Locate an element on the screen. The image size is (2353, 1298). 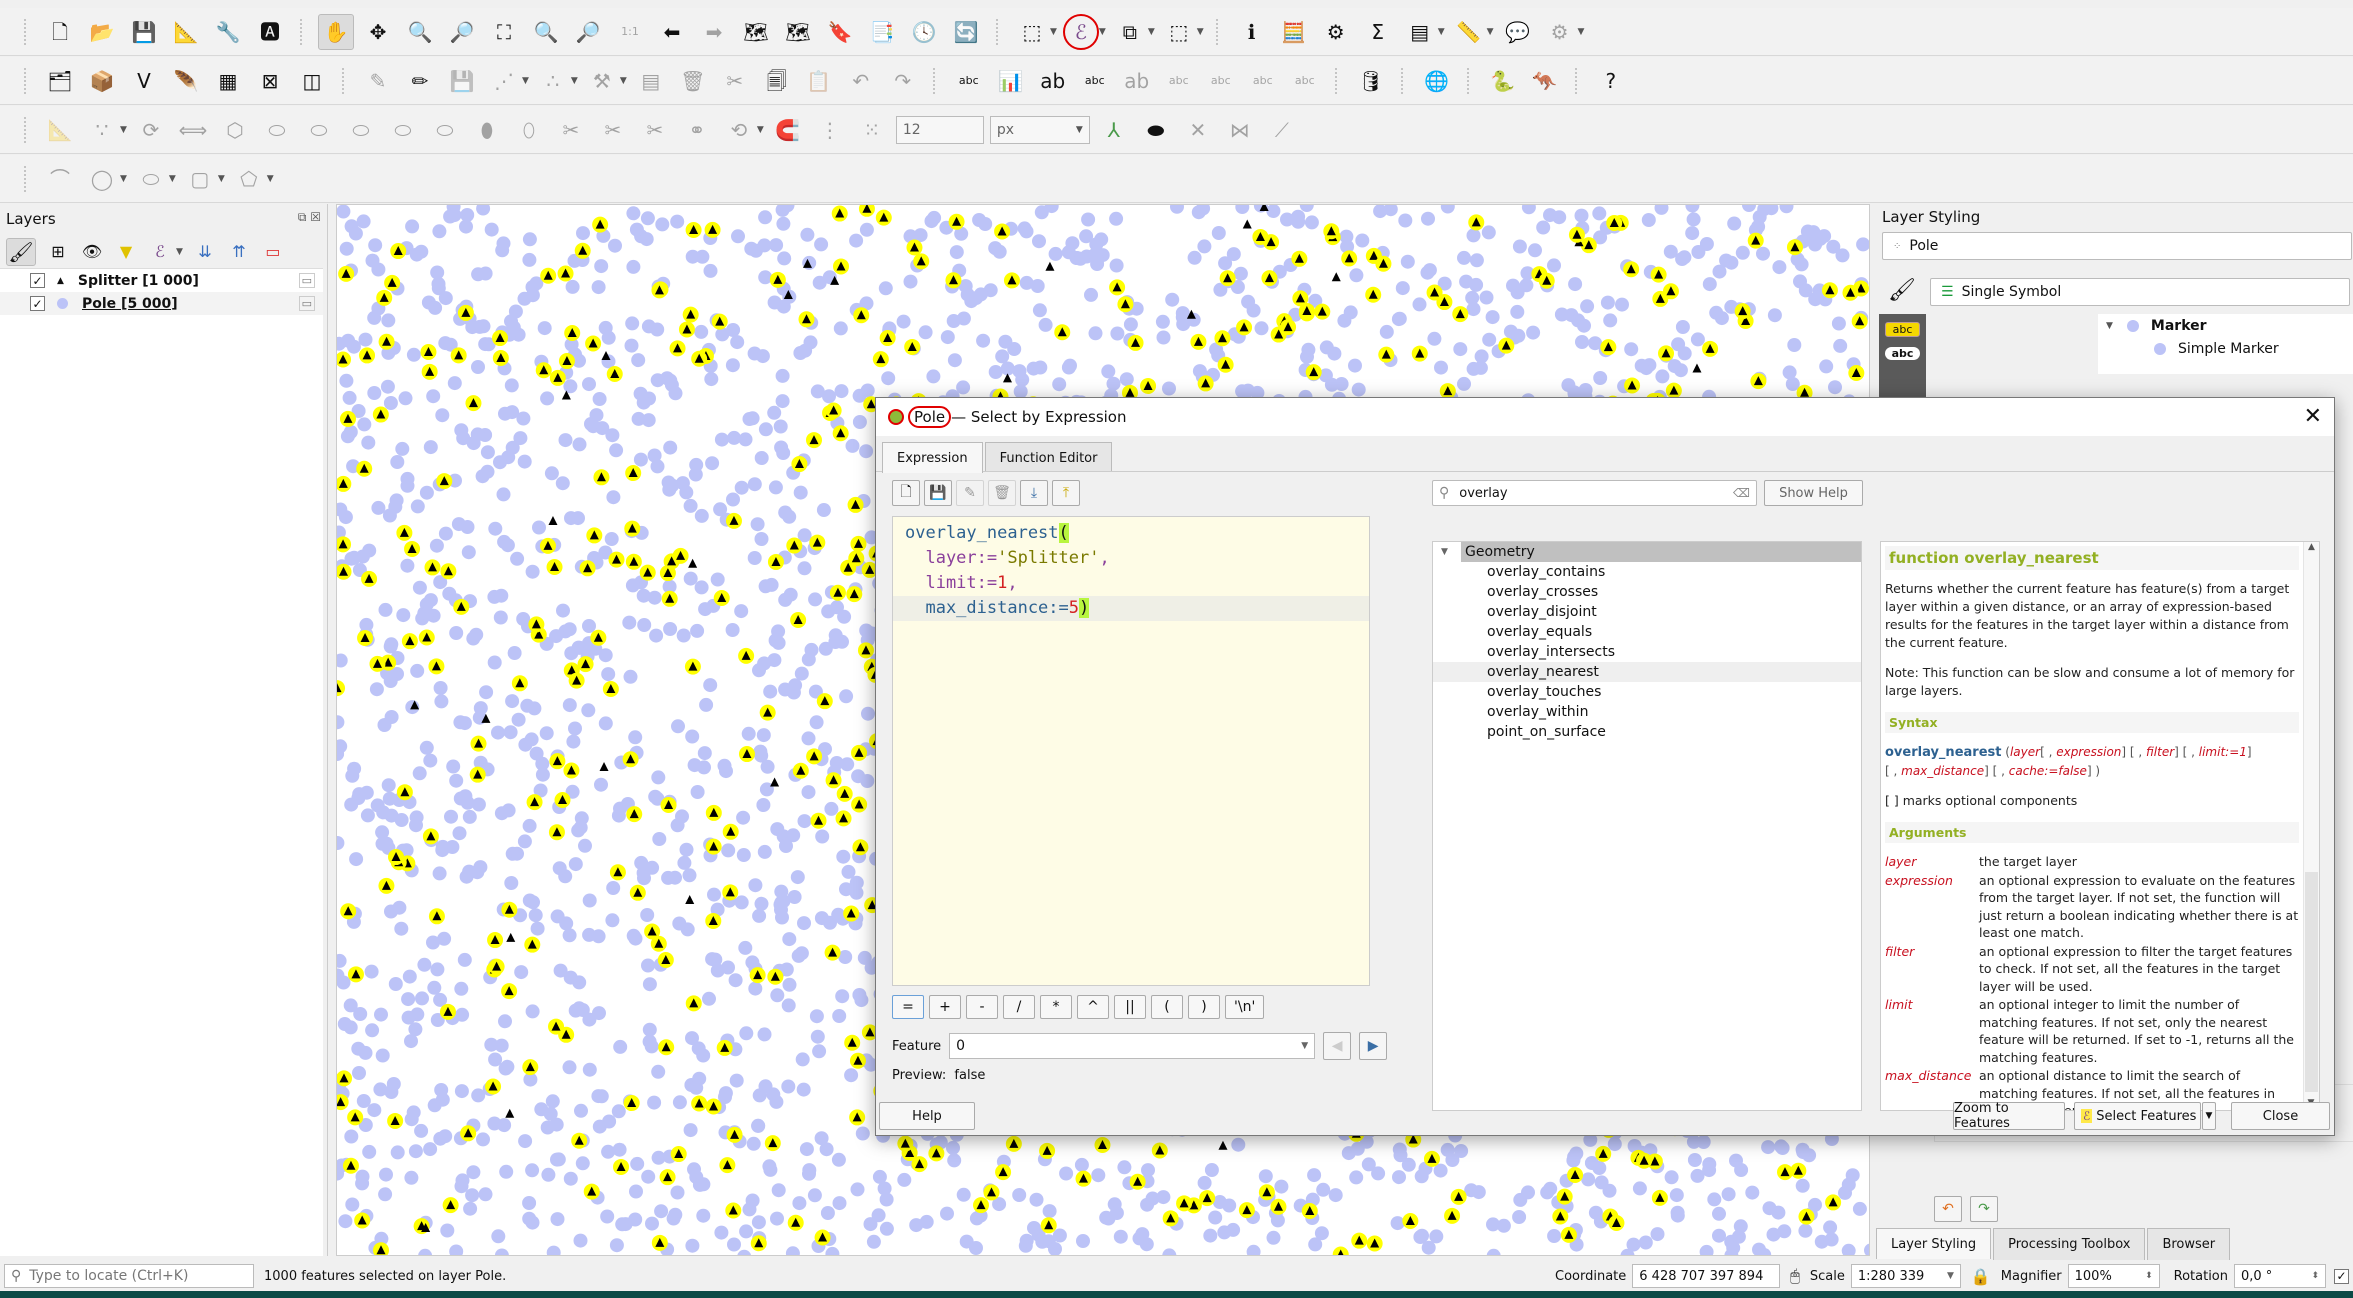
new-shapefile-layer-icon: V is located at coordinates (144, 81).